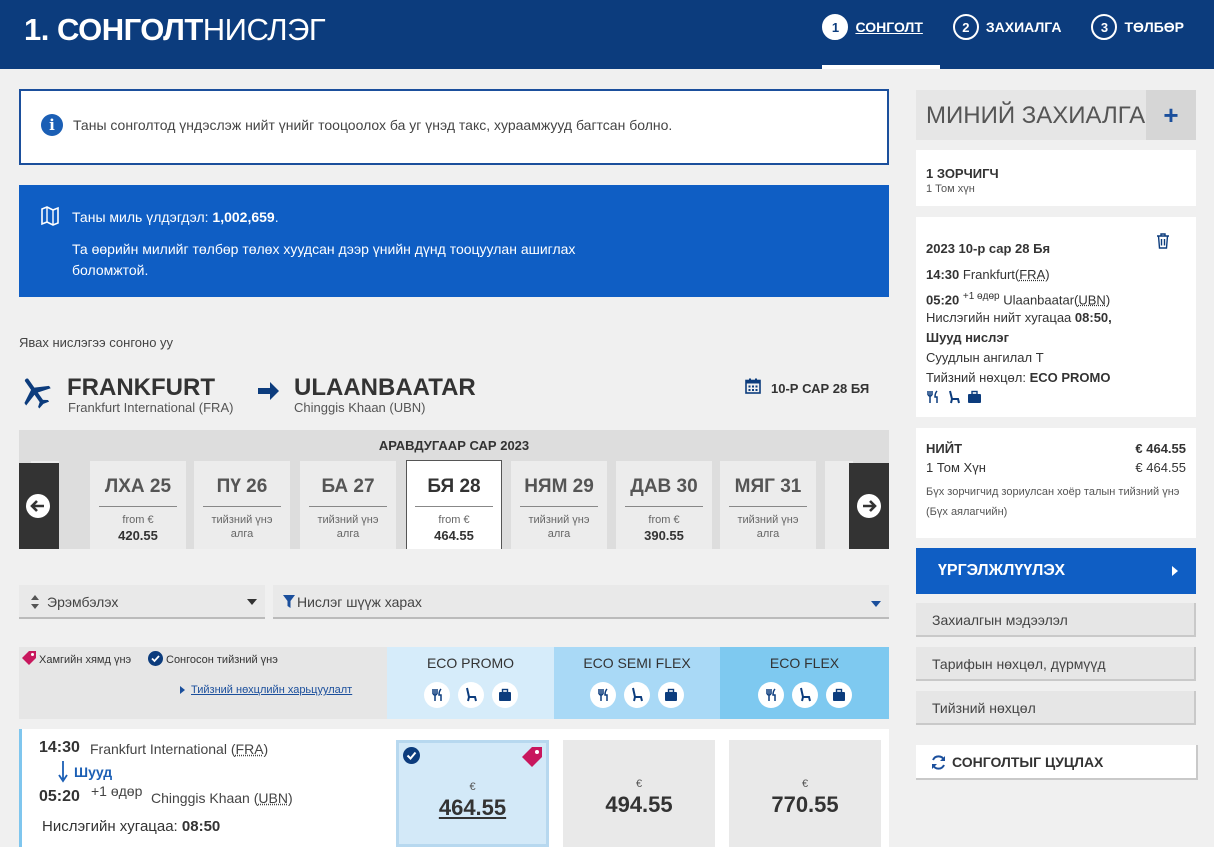  I want to click on date-day: БА 27, so click(348, 486).